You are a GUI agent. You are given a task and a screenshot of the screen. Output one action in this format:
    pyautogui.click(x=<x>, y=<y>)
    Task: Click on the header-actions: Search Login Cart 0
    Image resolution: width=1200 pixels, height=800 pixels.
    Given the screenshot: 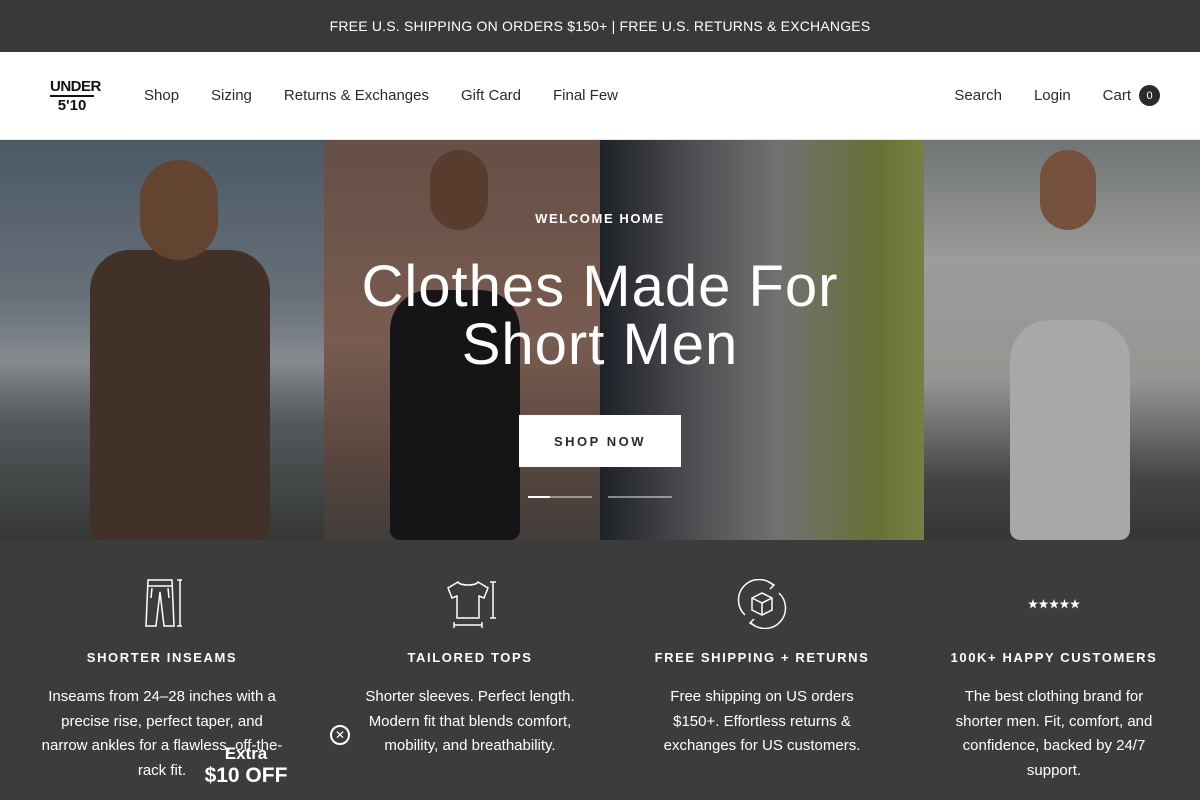 What is the action you would take?
    pyautogui.click(x=1041, y=95)
    